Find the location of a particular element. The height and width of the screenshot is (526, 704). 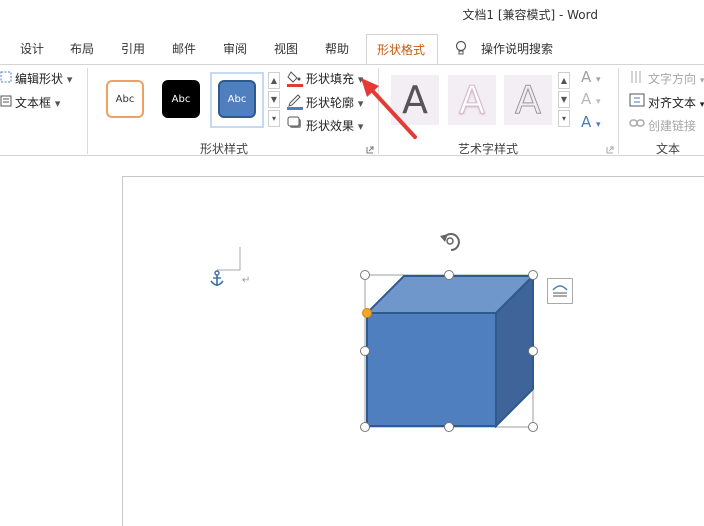

edit-shape-icon is located at coordinates (6, 77).